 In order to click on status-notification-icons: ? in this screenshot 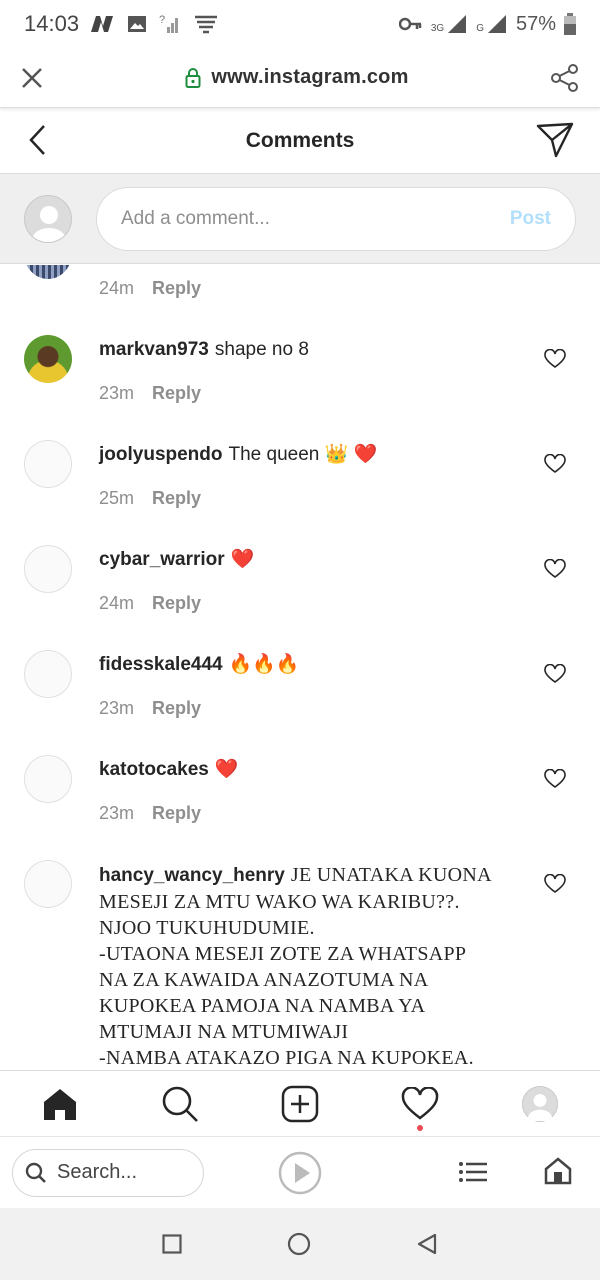, I will do `click(154, 24)`.